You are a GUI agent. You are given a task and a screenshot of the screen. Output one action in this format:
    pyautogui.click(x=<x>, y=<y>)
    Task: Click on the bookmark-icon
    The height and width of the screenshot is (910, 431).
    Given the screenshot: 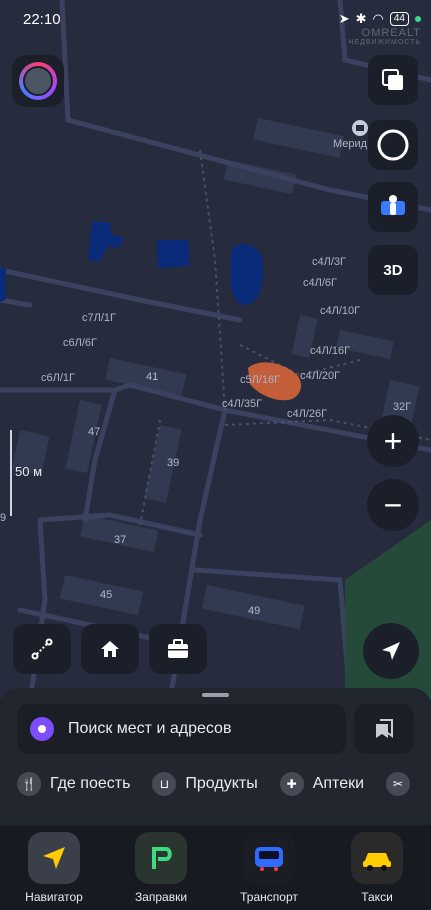 What is the action you would take?
    pyautogui.click(x=384, y=728)
    